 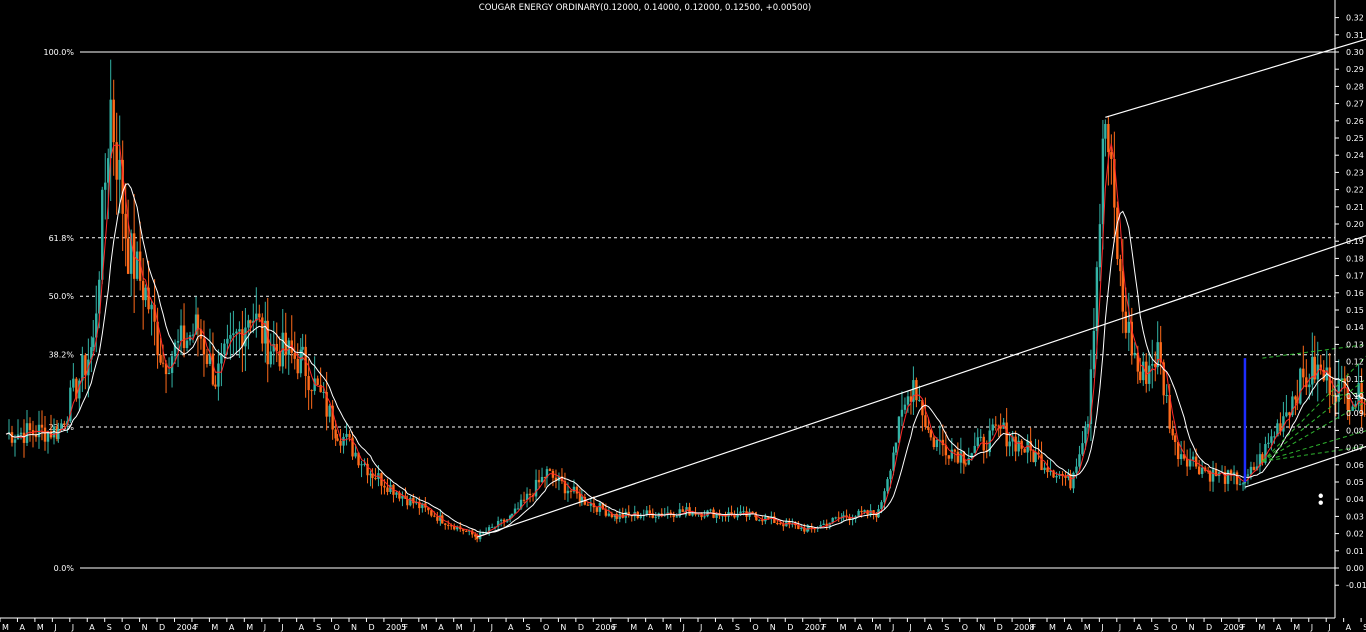 I want to click on y-tick-label: 0.07, so click(x=1355, y=448).